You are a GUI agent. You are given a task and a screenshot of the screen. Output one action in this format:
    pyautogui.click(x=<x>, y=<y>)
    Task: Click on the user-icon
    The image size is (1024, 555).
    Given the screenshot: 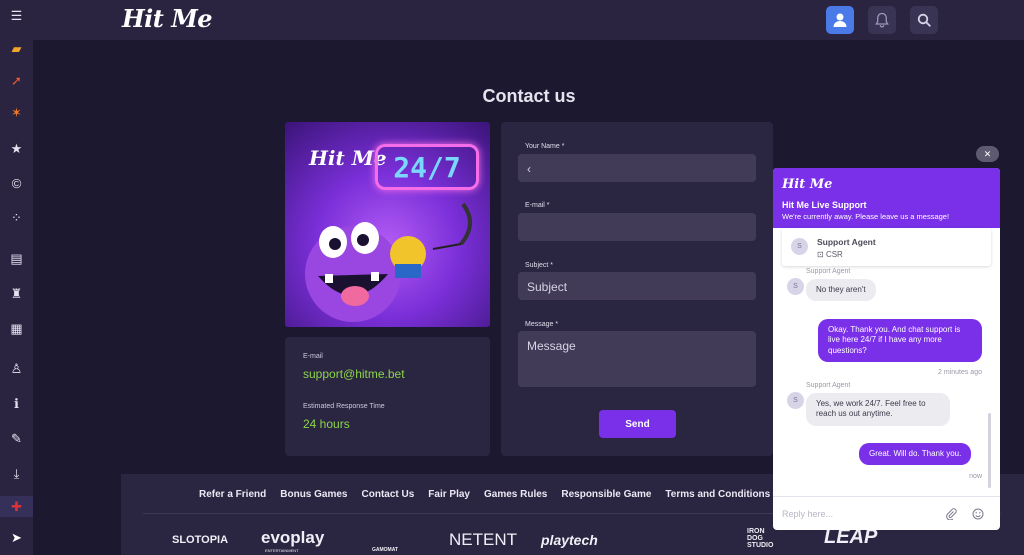 What is the action you would take?
    pyautogui.click(x=840, y=20)
    